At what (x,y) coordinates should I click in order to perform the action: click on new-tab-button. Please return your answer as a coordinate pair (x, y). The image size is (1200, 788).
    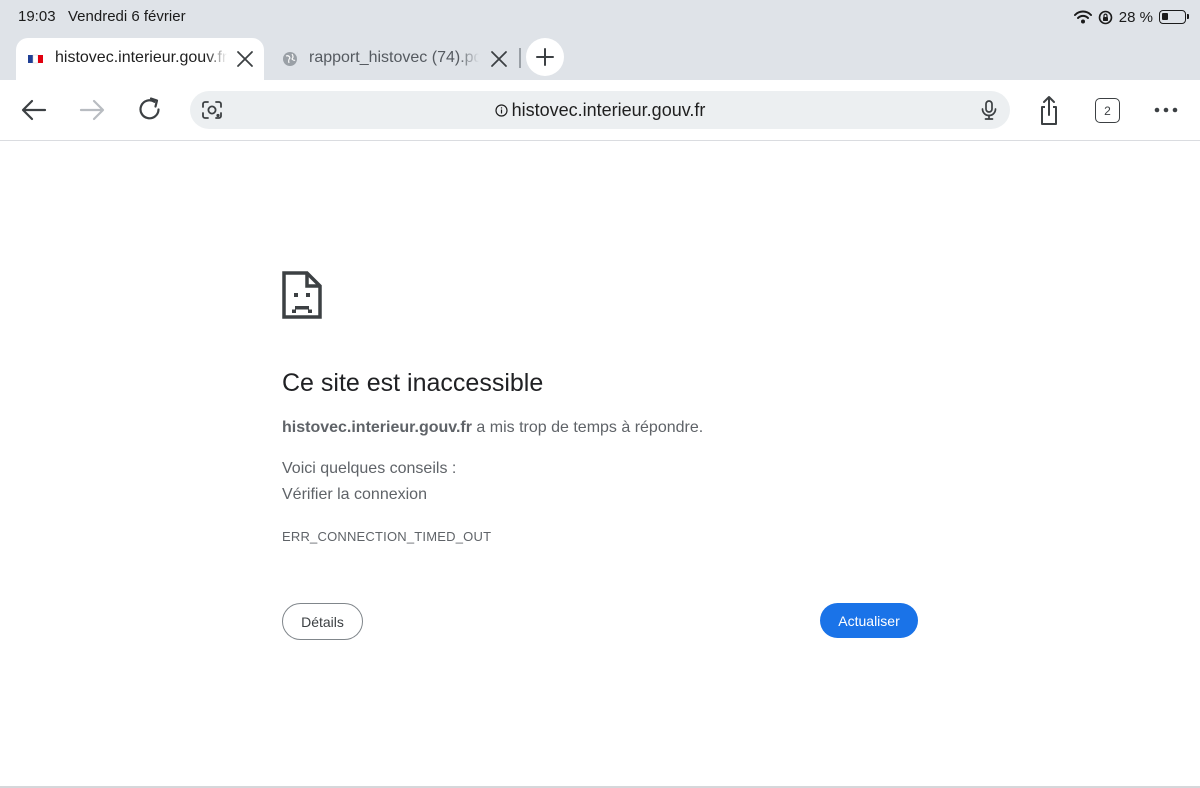
    Looking at the image, I should click on (545, 57).